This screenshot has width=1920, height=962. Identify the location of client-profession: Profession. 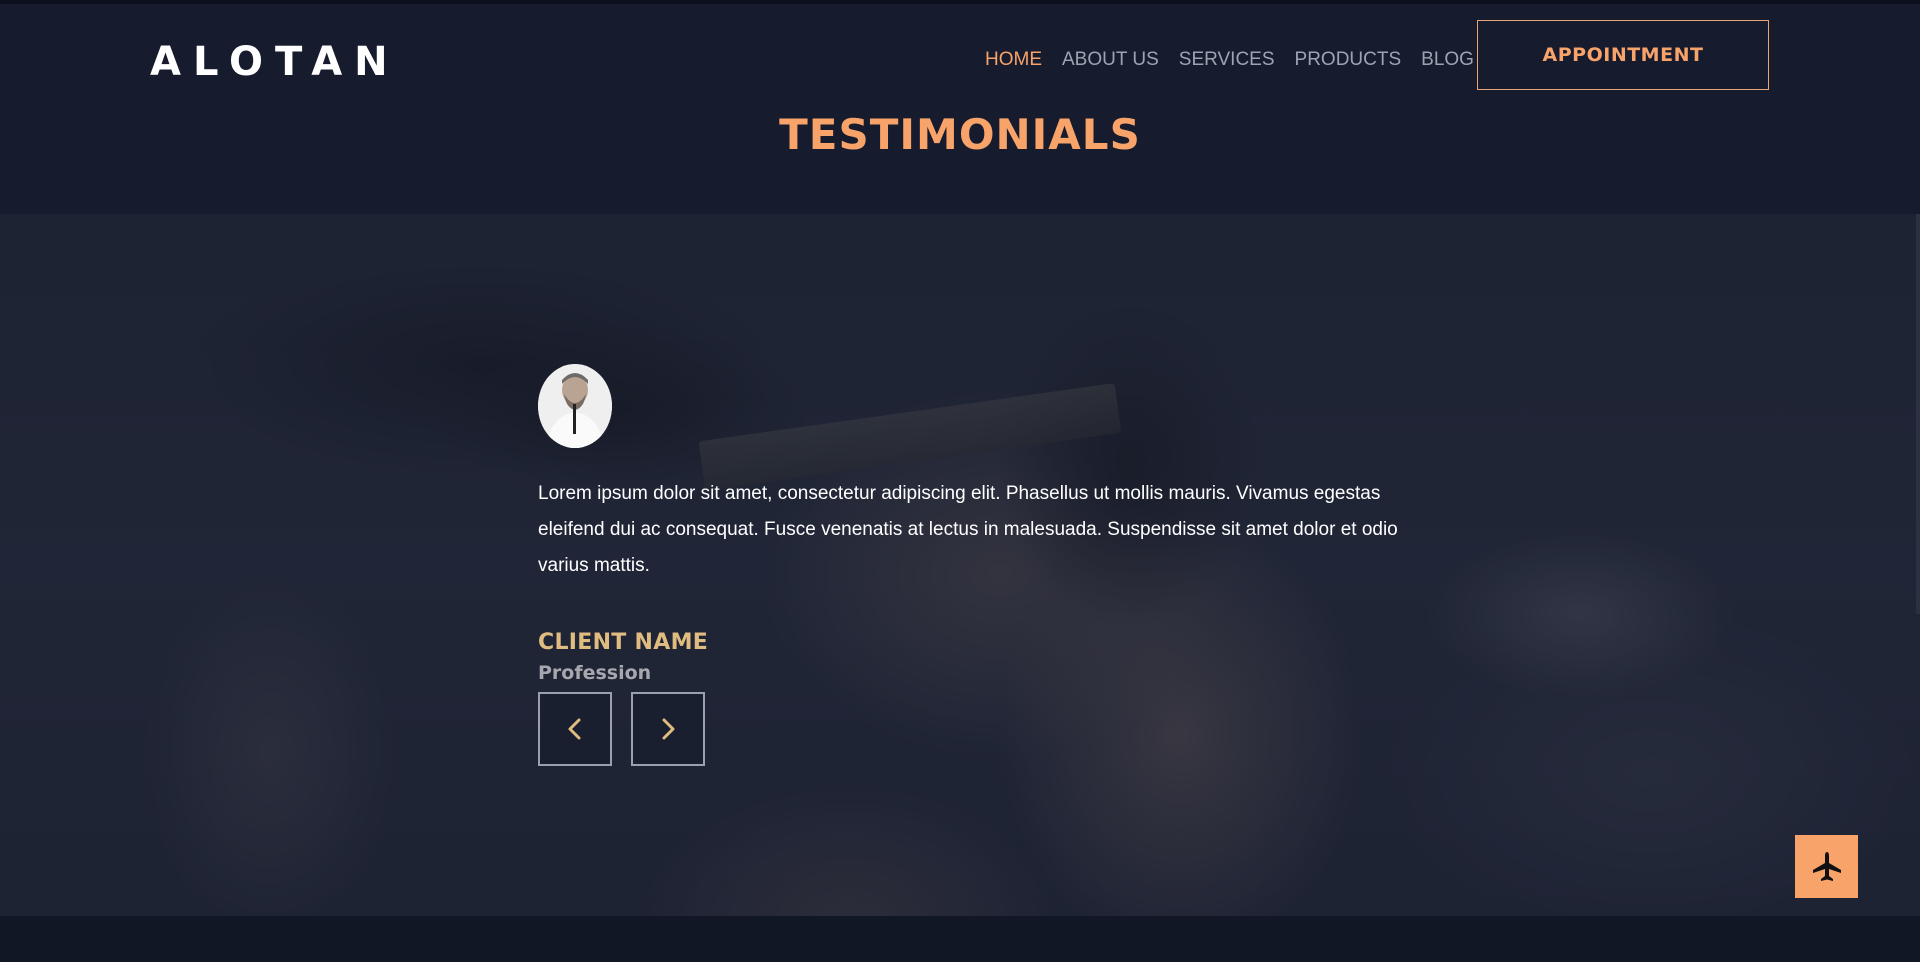
(595, 673).